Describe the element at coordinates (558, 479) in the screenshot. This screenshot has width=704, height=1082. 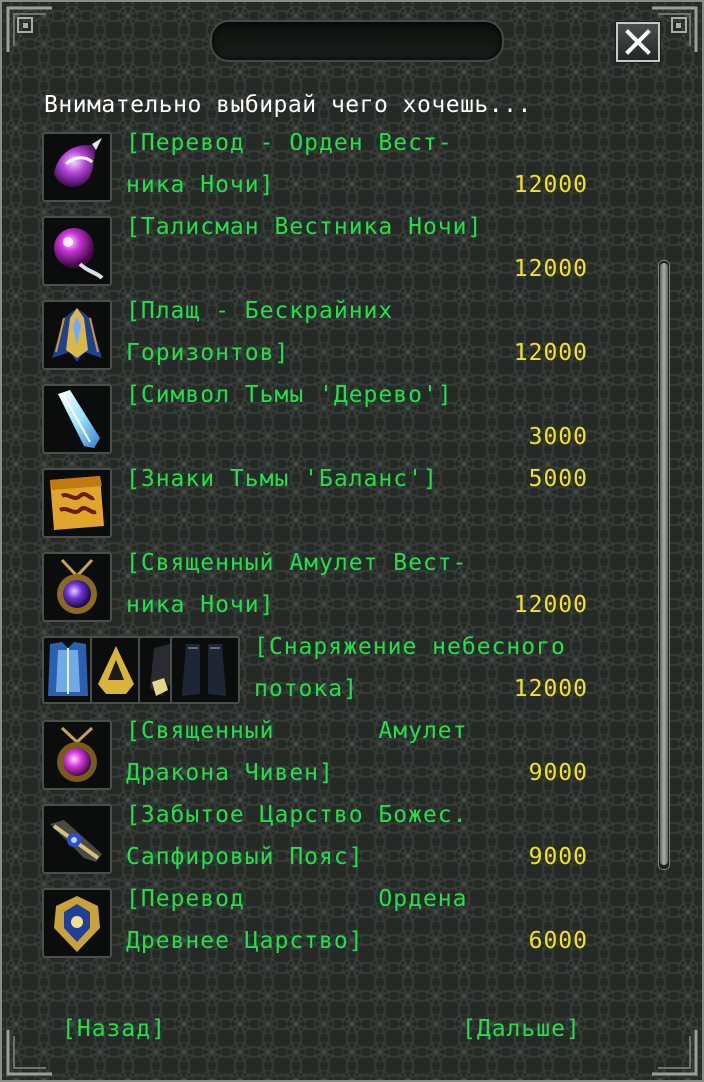
I see `item-price: 5000` at that location.